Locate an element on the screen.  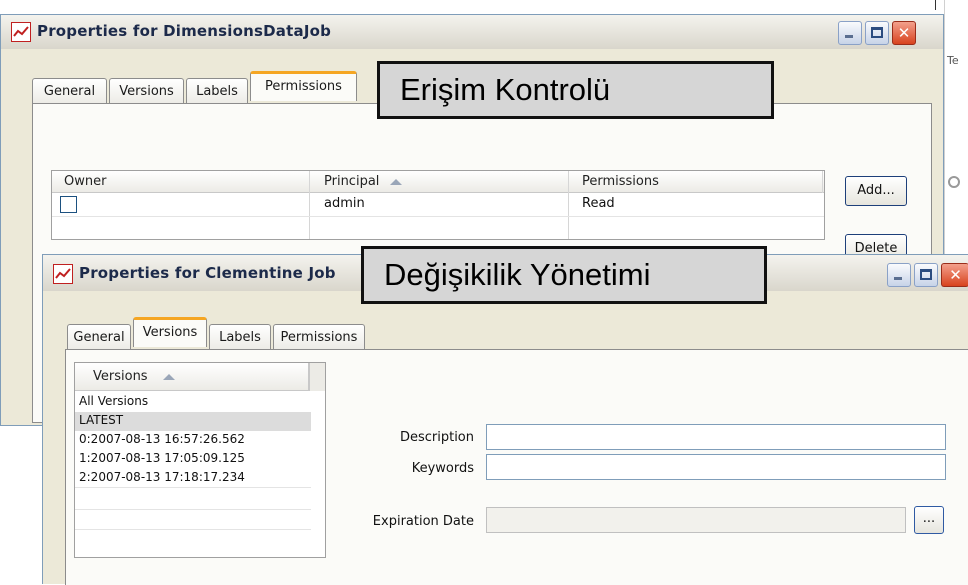
list-item: All Versions is located at coordinates (193, 402).